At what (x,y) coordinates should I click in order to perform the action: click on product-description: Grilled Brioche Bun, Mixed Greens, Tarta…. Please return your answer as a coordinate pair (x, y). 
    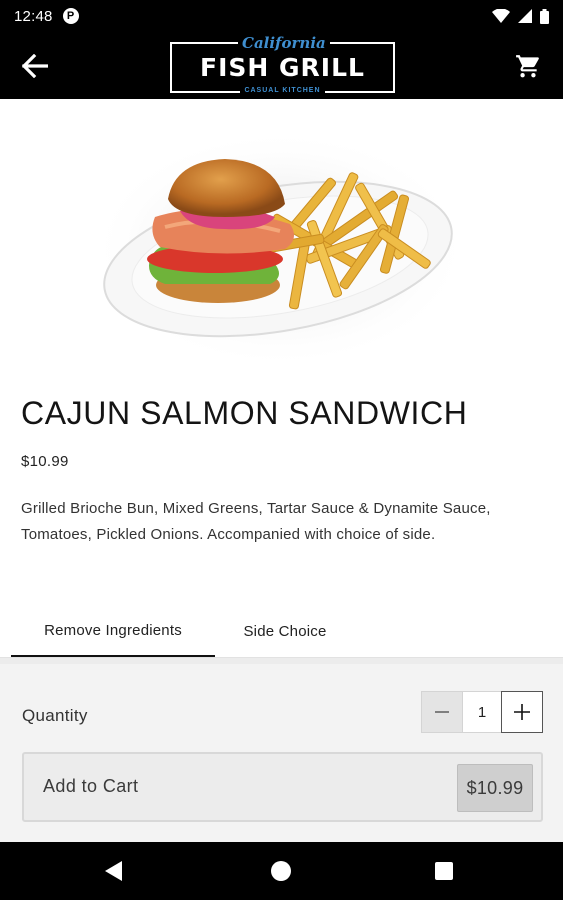
    Looking at the image, I should click on (256, 521).